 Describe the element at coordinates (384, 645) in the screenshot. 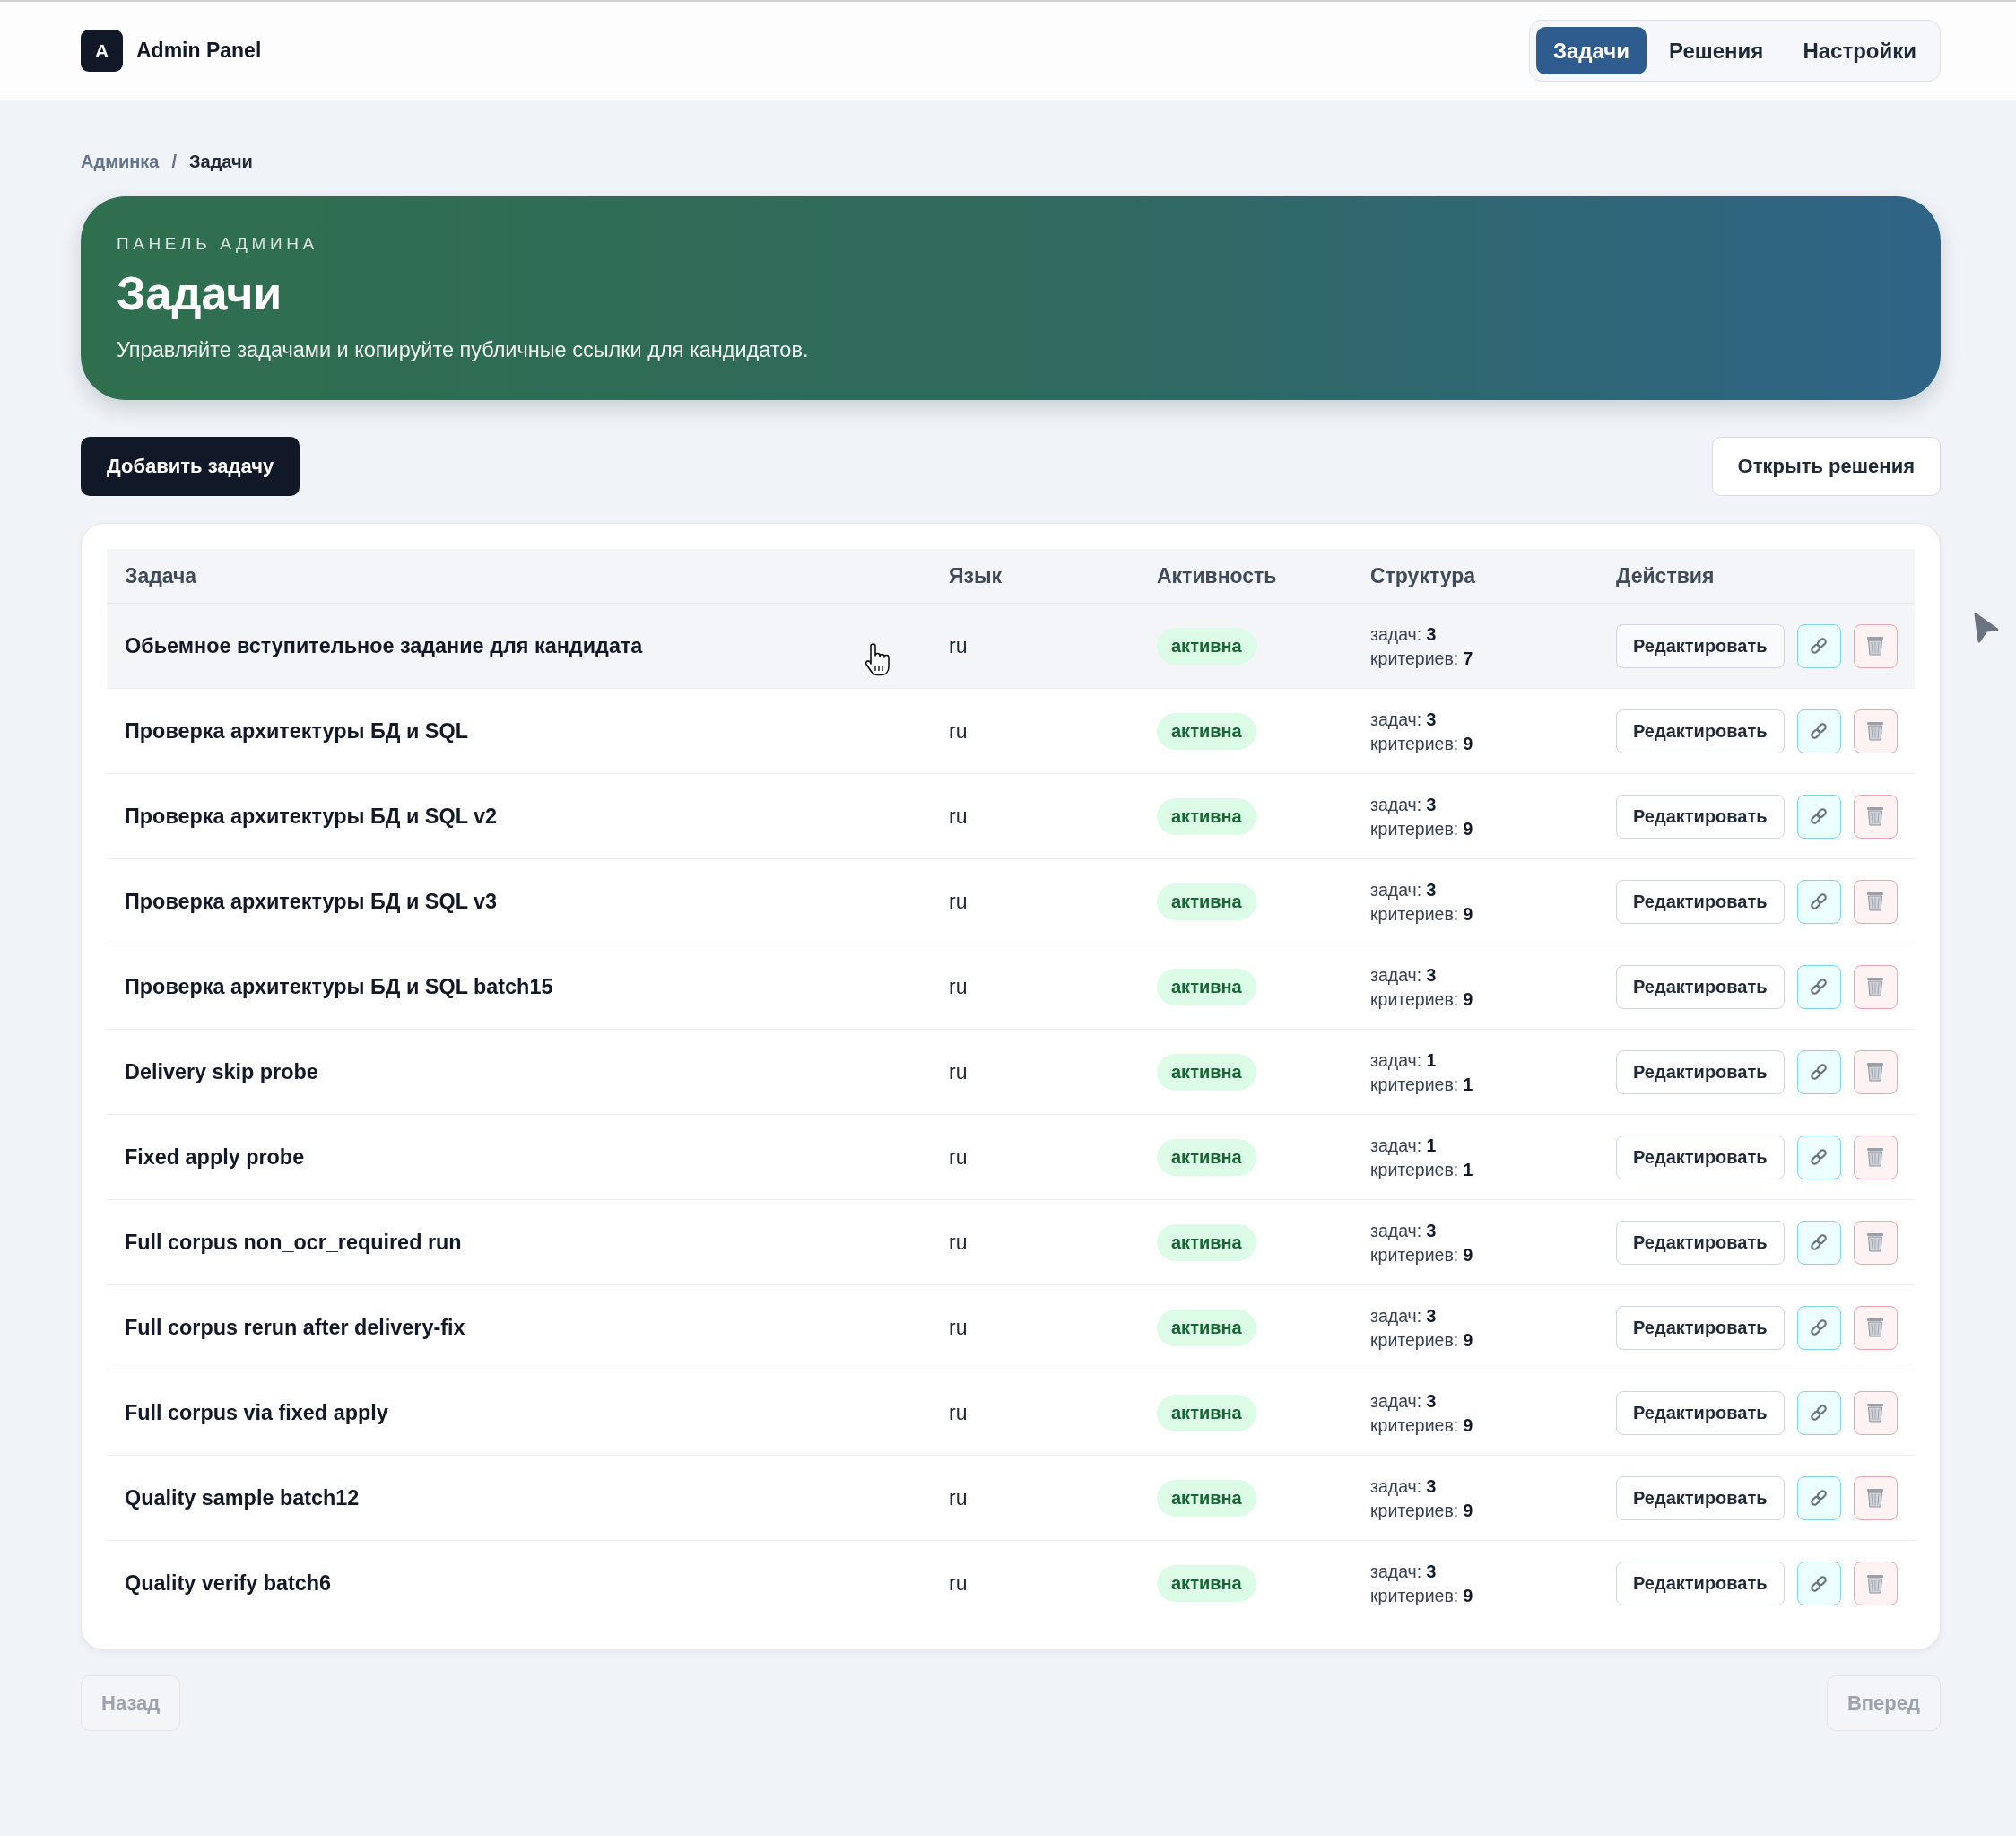

I see `task-title: Обьемное вступительное задание для кандидата` at that location.